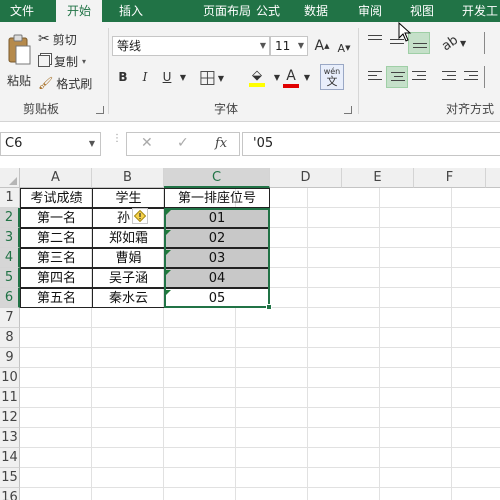 This screenshot has height=500, width=500. Describe the element at coordinates (117, 143) in the screenshot. I see `drag-handle-icon: ⋮` at that location.